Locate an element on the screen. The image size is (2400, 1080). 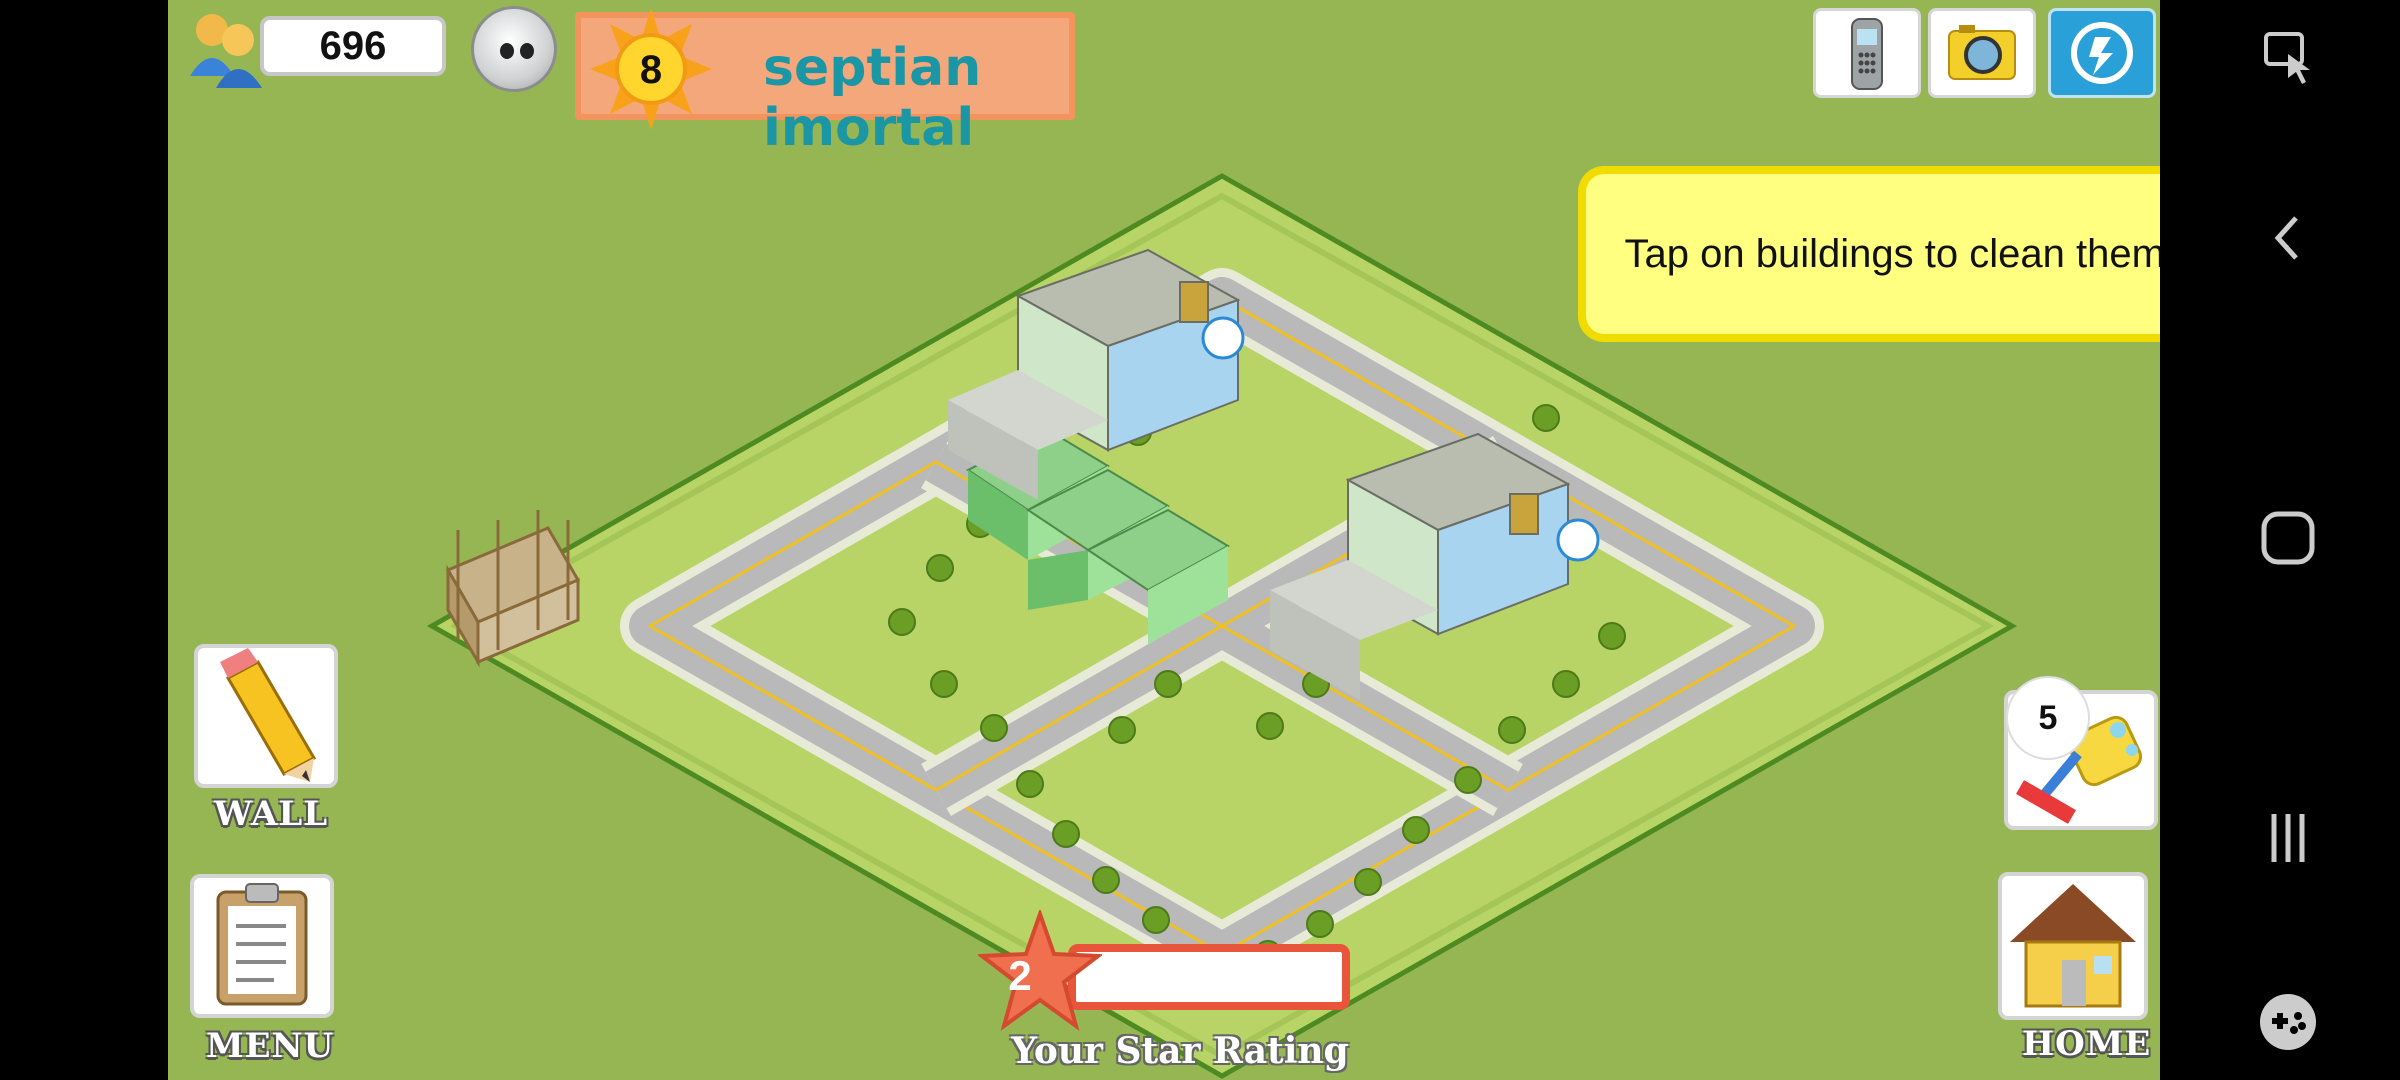
avatar-icon is located at coordinates (514, 49).